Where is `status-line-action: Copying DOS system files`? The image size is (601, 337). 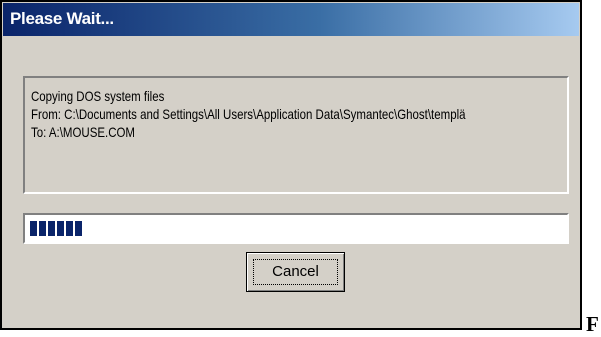 status-line-action: Copying DOS system files is located at coordinates (98, 96).